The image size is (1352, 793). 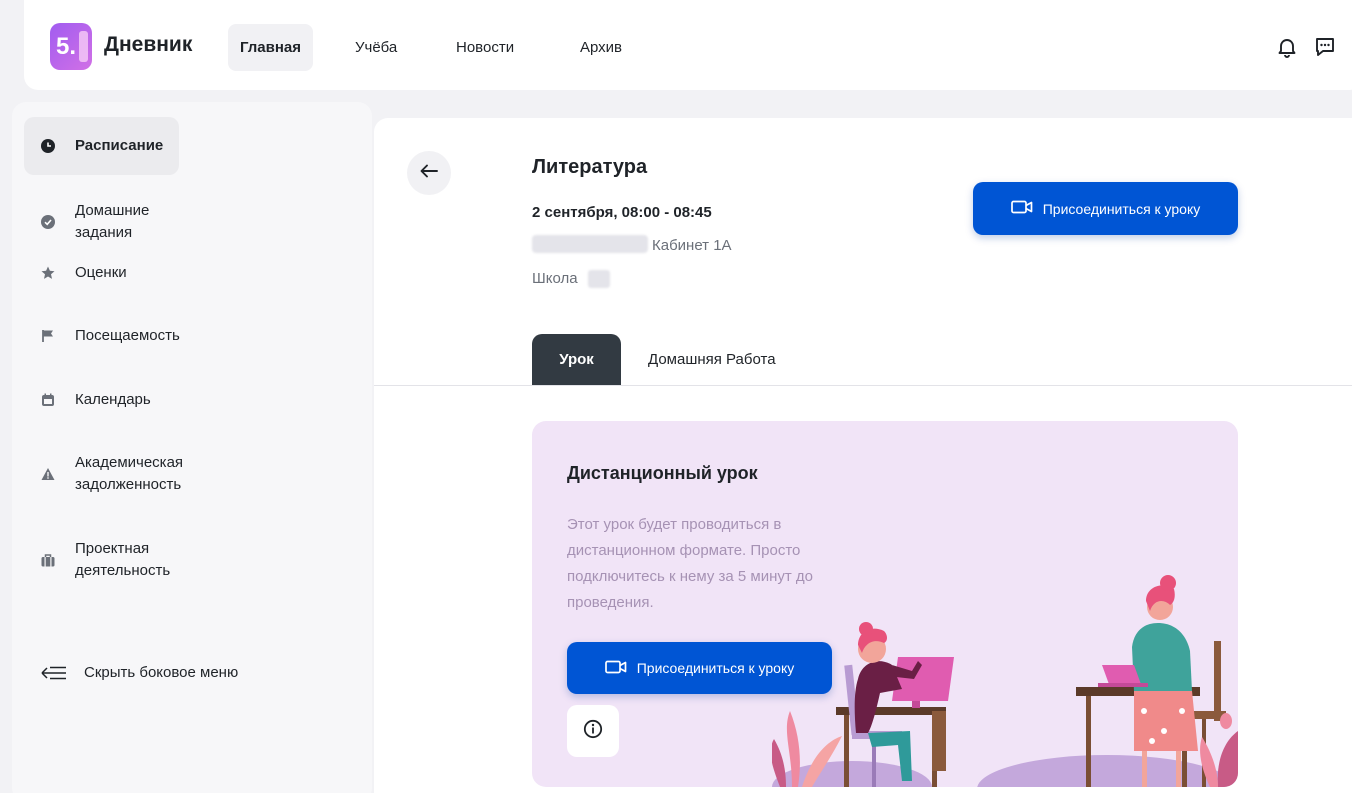 What do you see at coordinates (590, 244) in the screenshot?
I see `teacher-name-redacted` at bounding box center [590, 244].